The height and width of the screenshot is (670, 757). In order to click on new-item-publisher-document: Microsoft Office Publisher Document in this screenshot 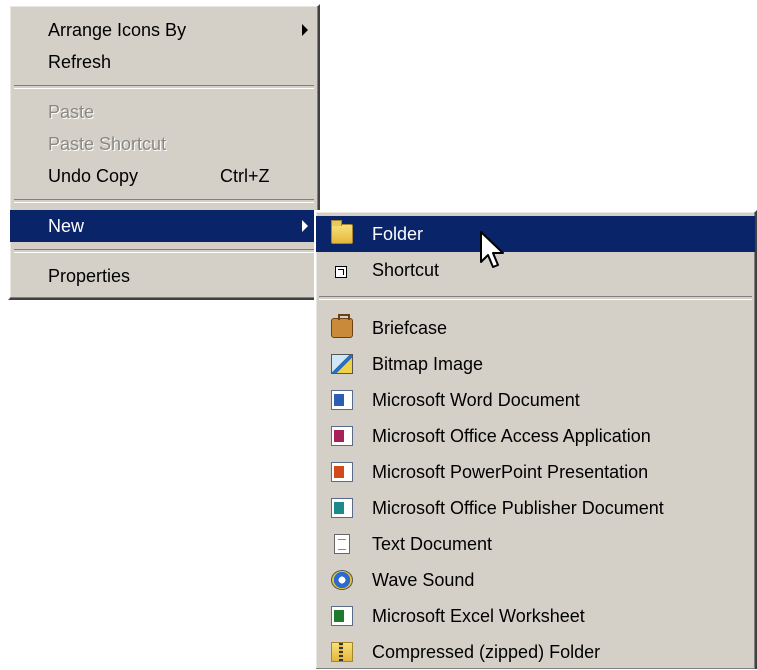, I will do `click(535, 508)`.